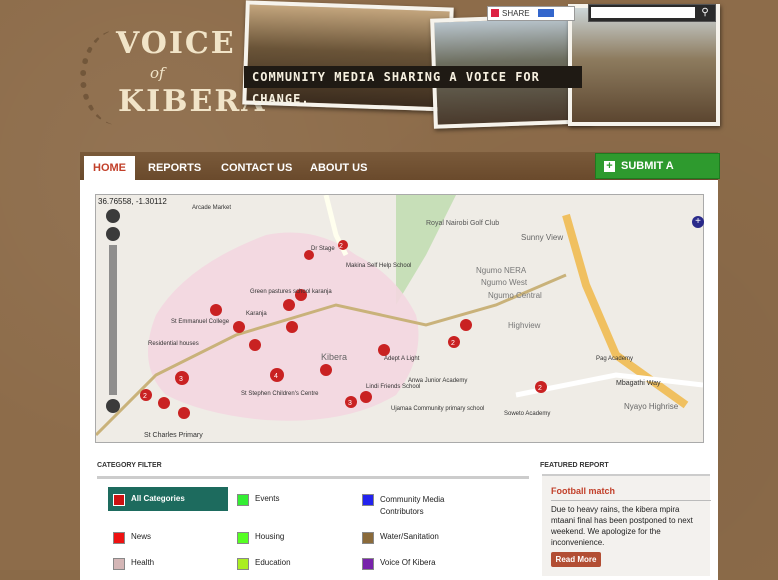  What do you see at coordinates (531, 13) in the screenshot?
I see `share-button: SHARE` at bounding box center [531, 13].